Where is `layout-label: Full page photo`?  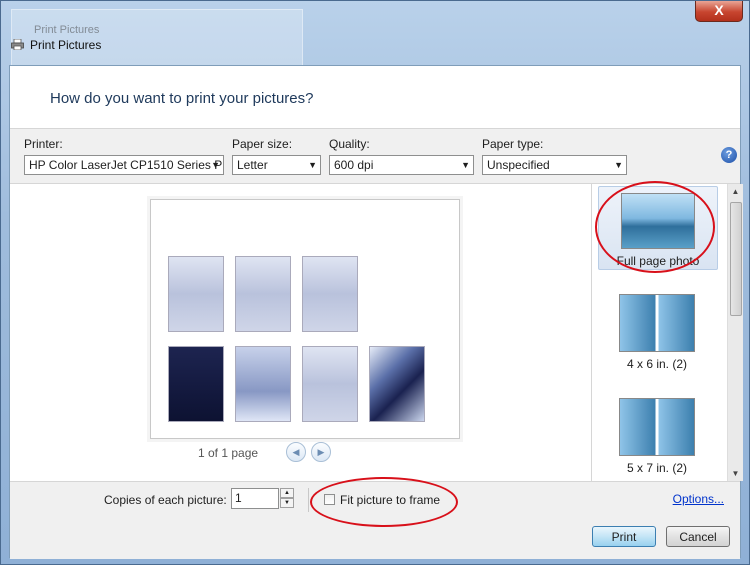 layout-label: Full page photo is located at coordinates (658, 261).